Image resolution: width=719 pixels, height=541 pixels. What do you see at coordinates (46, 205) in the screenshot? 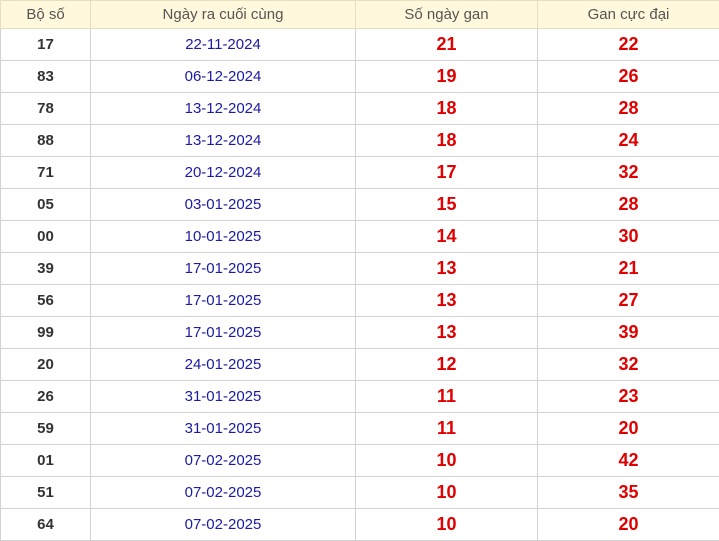
I see `cell-bo-so: 05` at bounding box center [46, 205].